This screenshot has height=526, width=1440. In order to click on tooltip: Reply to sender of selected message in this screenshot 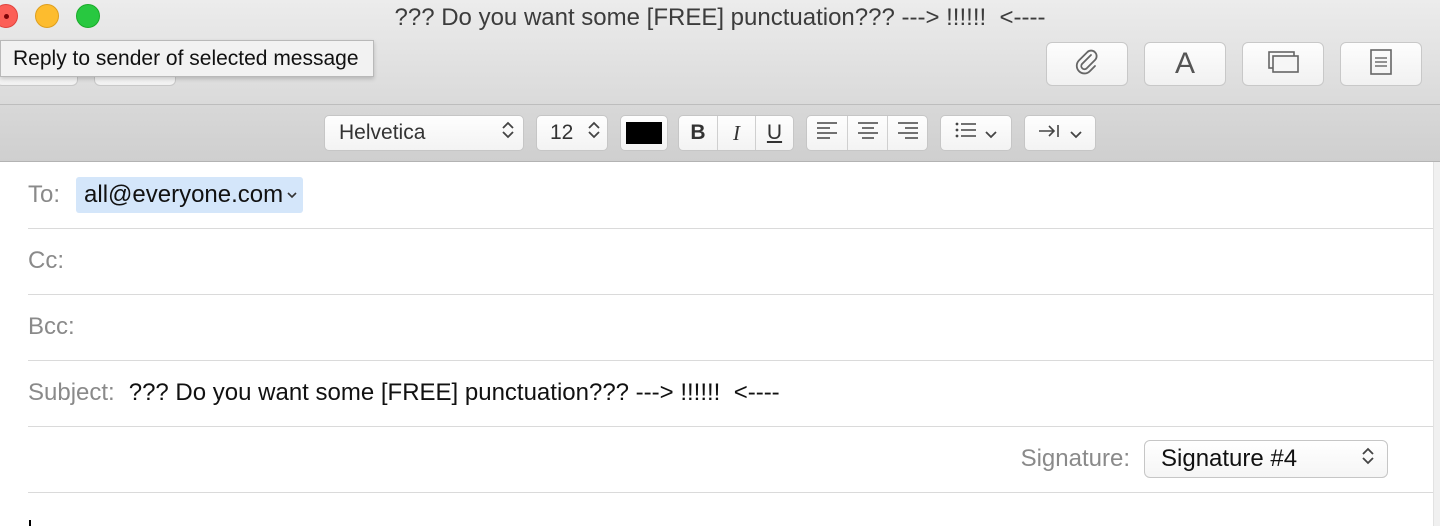, I will do `click(187, 58)`.